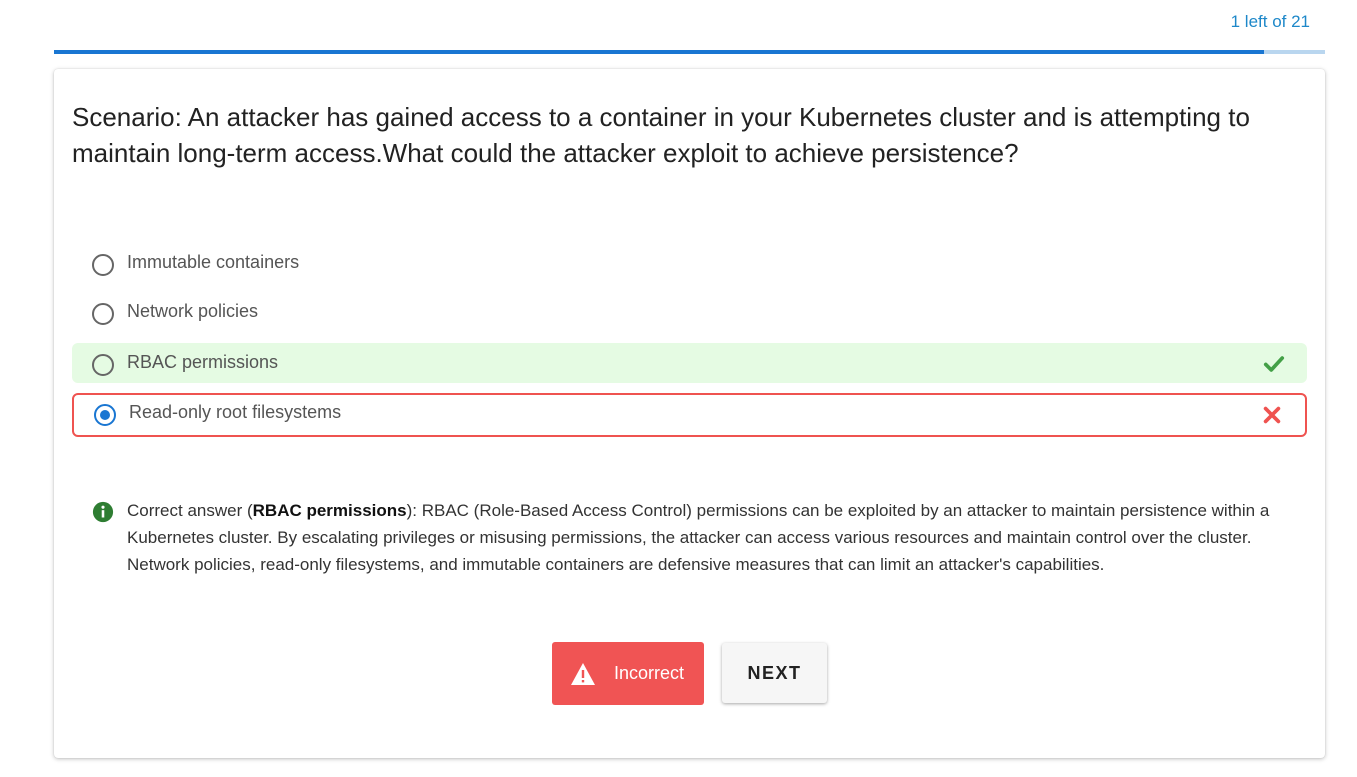 This screenshot has width=1357, height=777. Describe the element at coordinates (103, 512) in the screenshot. I see `info-icon` at that location.